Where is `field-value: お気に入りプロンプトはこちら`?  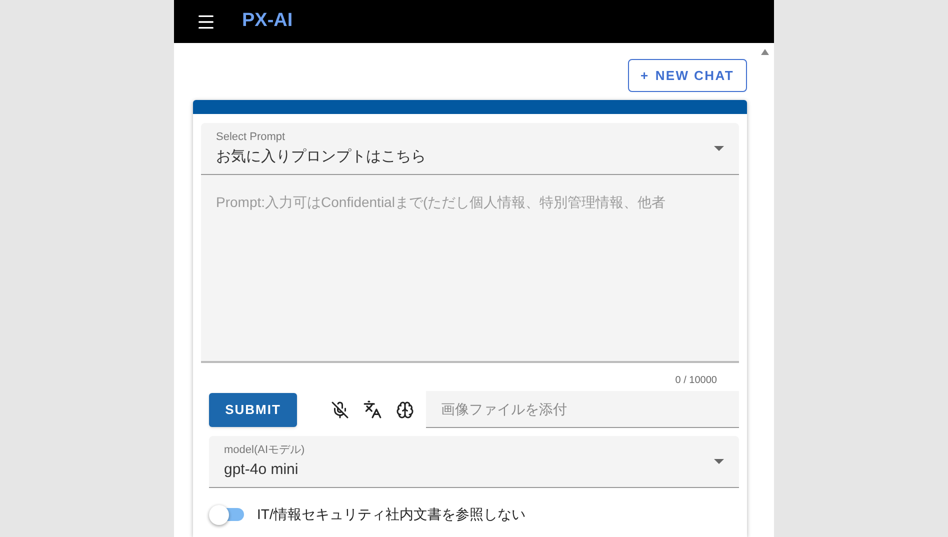 field-value: お気に入りプロンプトはこちら is located at coordinates (321, 156).